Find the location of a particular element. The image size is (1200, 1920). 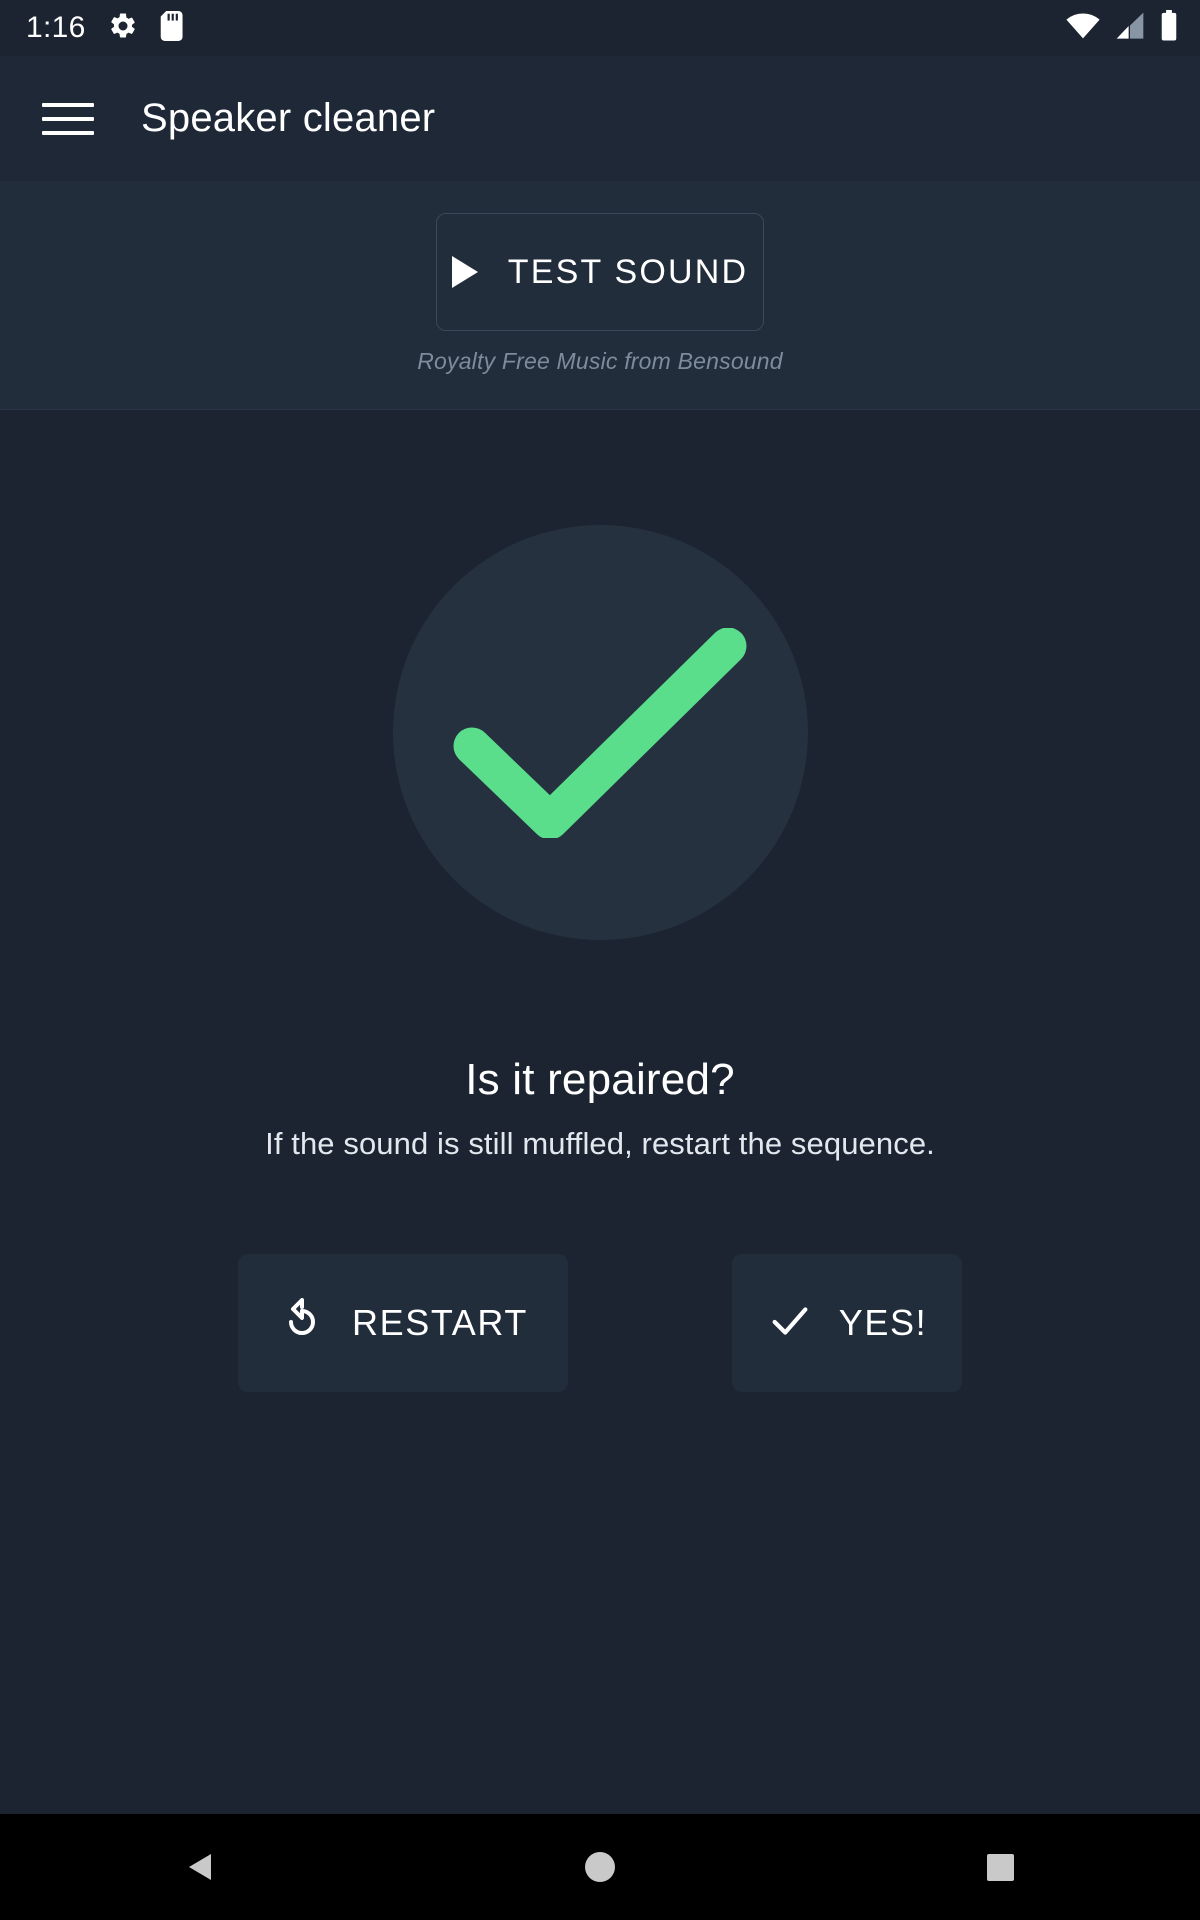

test-sound-button: TEST SOUND is located at coordinates (600, 272).